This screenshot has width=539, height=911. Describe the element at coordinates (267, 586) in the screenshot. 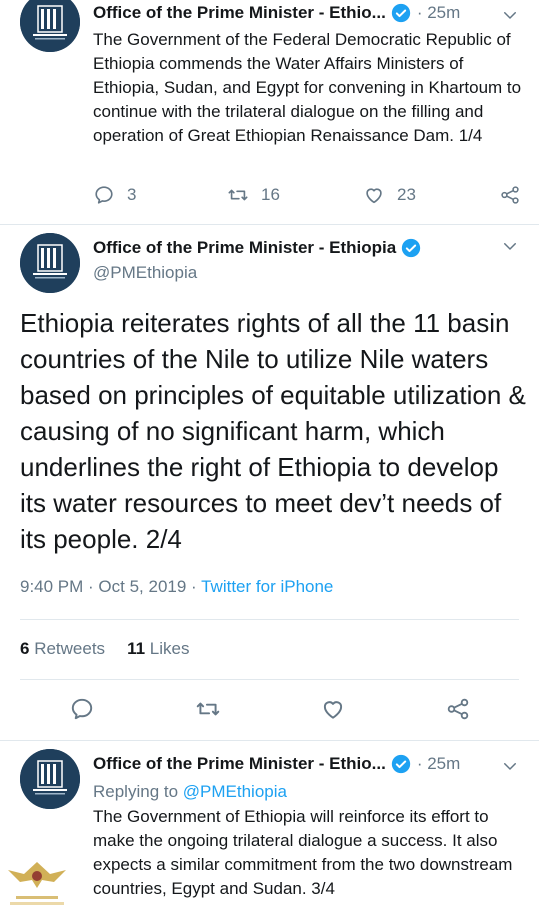

I see `tweet-source: Twitter for iPhone` at that location.